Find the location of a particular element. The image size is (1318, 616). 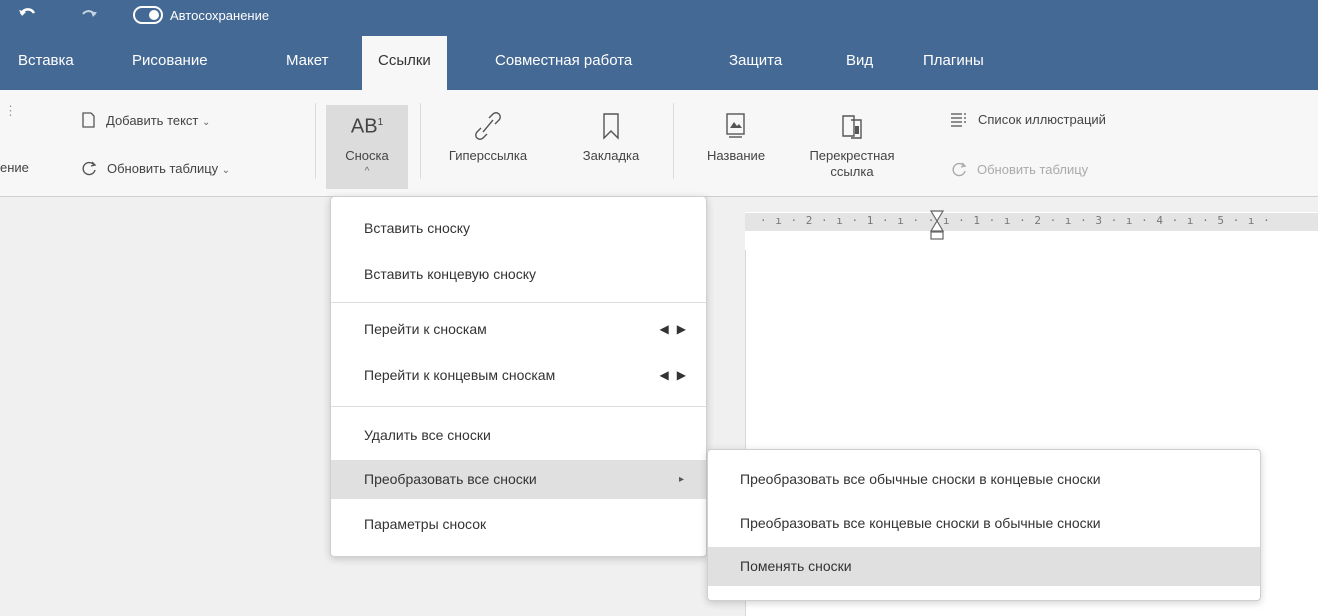

footnote-icon: AB1 is located at coordinates (367, 126).